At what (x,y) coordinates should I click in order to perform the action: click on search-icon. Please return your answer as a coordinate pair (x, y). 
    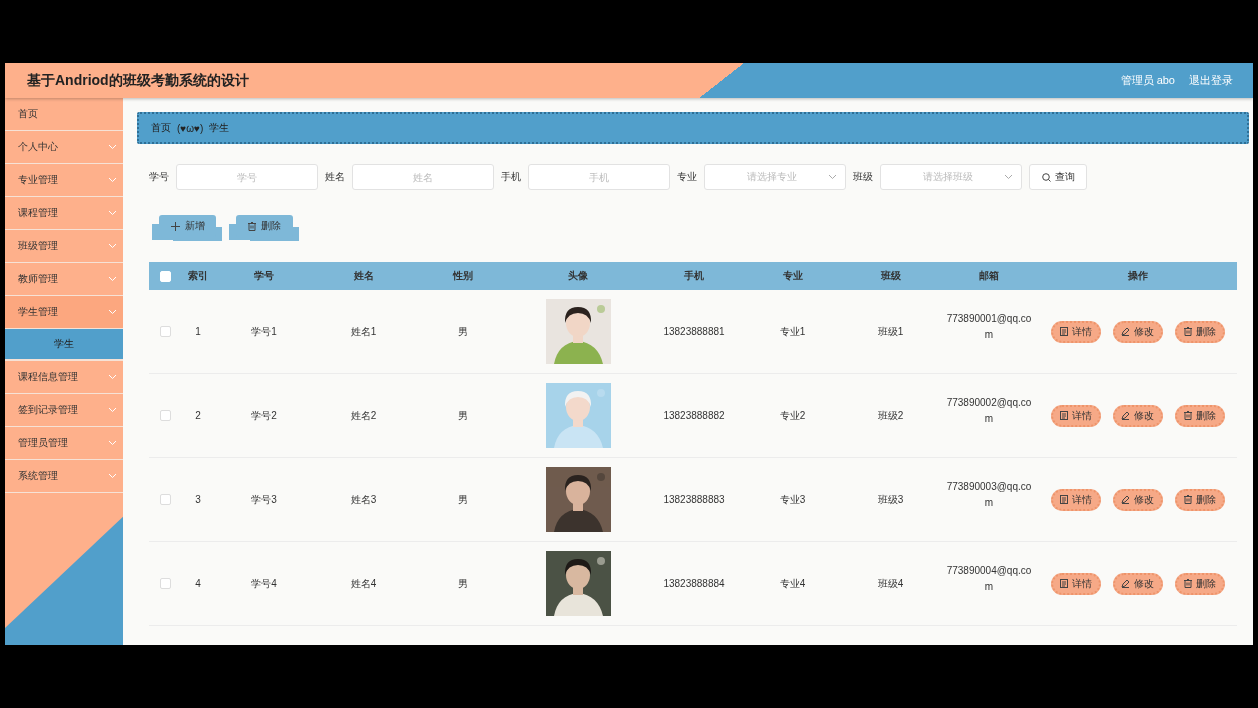
    Looking at the image, I should click on (1046, 177).